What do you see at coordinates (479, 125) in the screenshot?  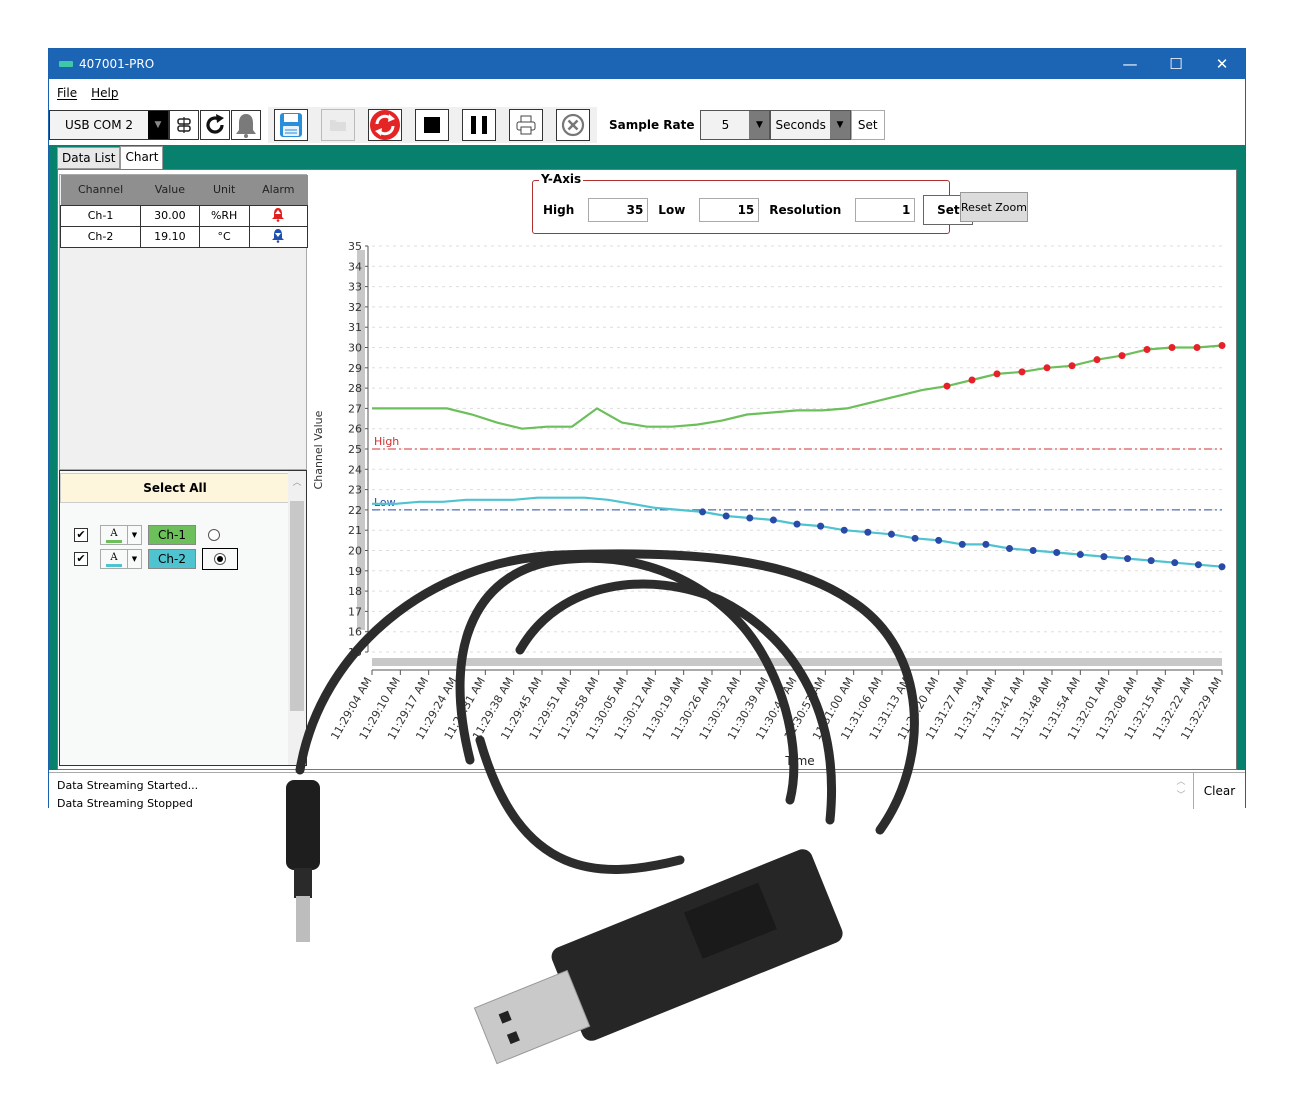 I see `pause-button` at bounding box center [479, 125].